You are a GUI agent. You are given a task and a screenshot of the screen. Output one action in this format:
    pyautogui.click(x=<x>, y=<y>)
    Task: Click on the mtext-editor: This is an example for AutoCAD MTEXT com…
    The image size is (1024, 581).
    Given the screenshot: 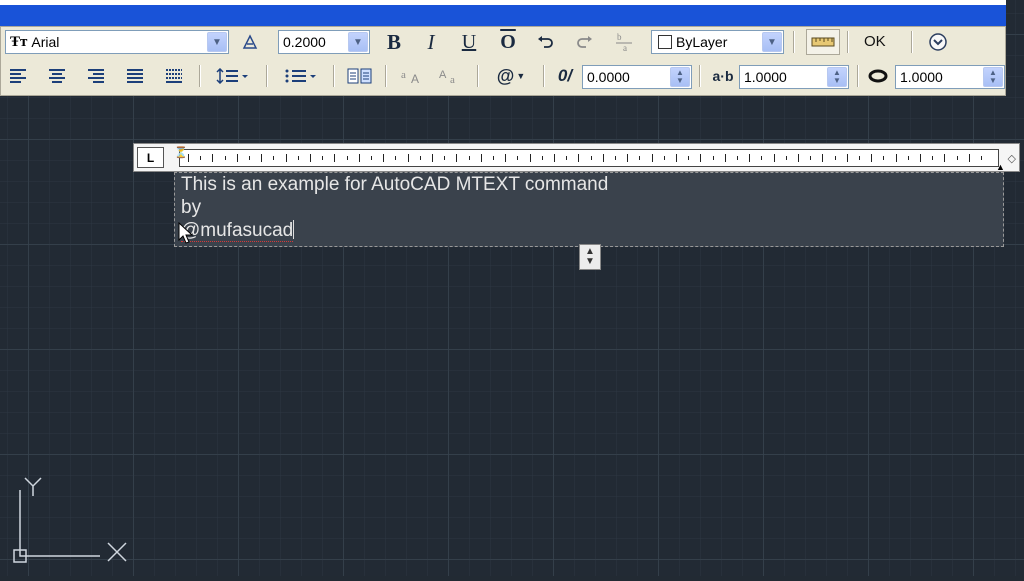 What is the action you would take?
    pyautogui.click(x=589, y=209)
    